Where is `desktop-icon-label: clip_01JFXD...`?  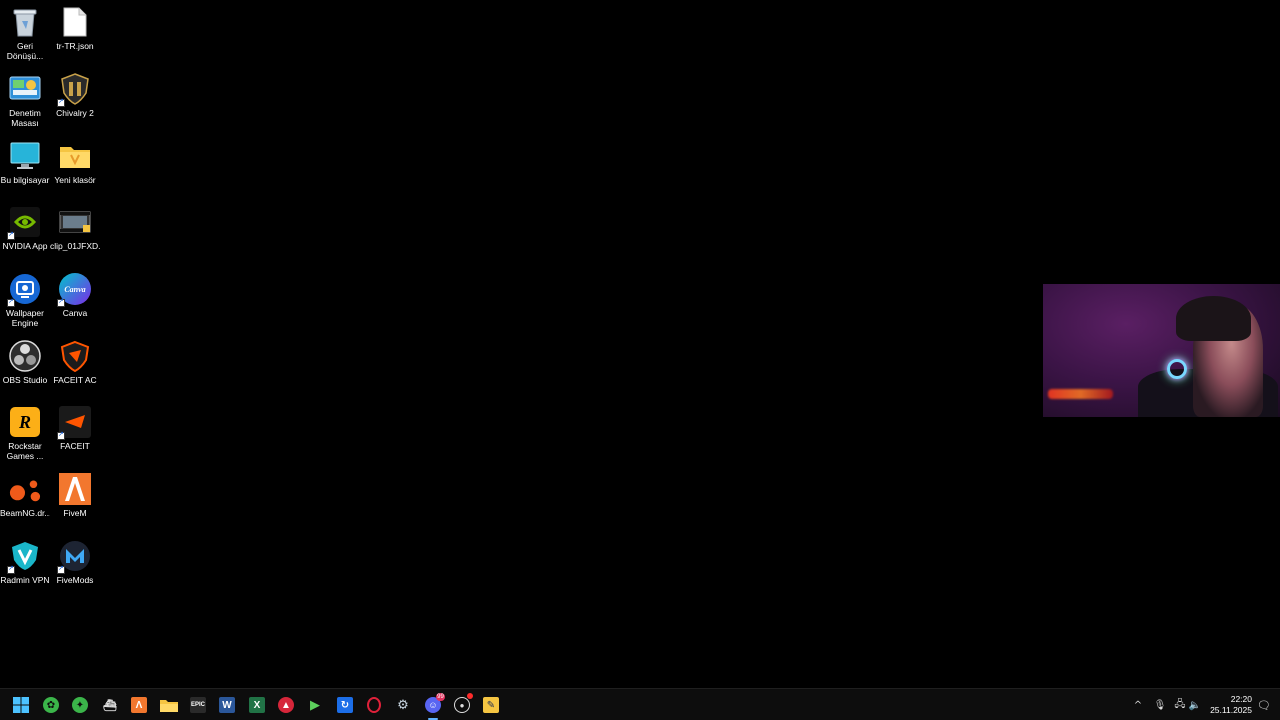 desktop-icon-label: clip_01JFXD... is located at coordinates (75, 246).